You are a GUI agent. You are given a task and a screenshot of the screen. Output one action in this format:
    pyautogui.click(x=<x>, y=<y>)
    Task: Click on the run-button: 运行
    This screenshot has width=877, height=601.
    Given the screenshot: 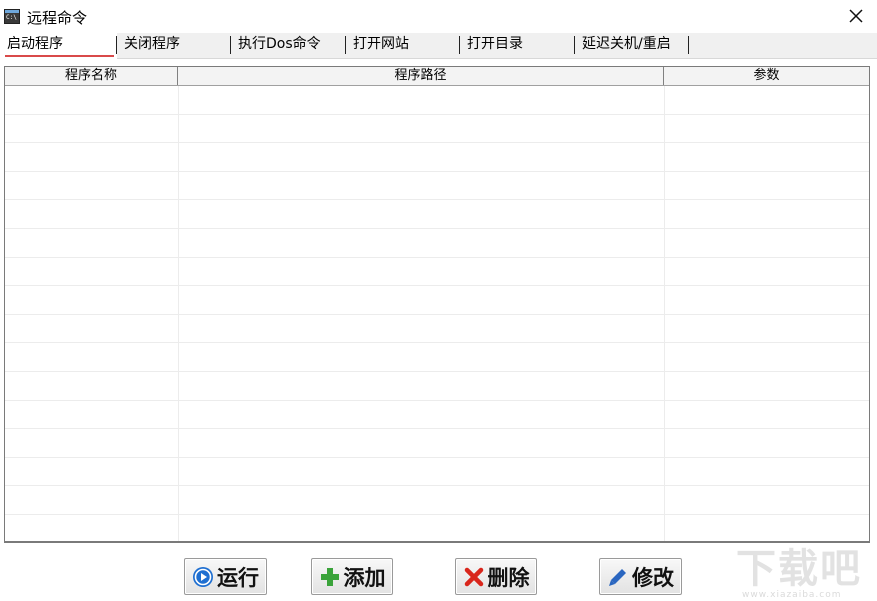 What is the action you would take?
    pyautogui.click(x=225, y=576)
    